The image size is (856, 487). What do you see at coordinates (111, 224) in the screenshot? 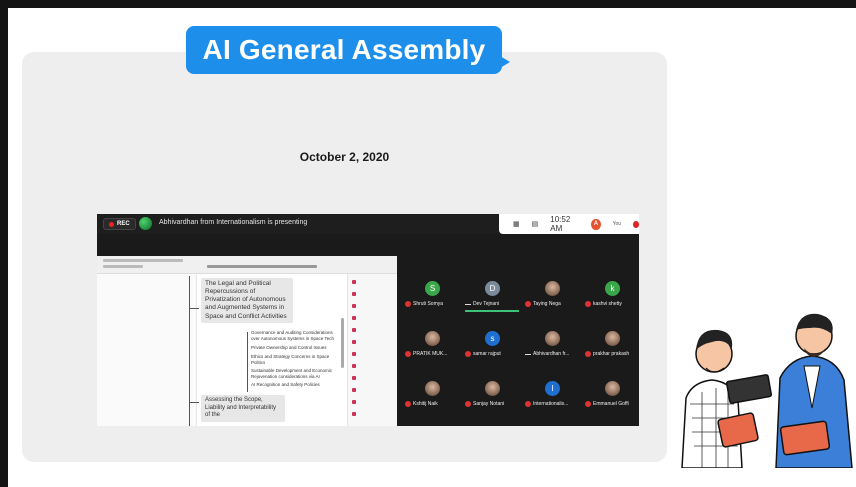
I see `record-icon` at bounding box center [111, 224].